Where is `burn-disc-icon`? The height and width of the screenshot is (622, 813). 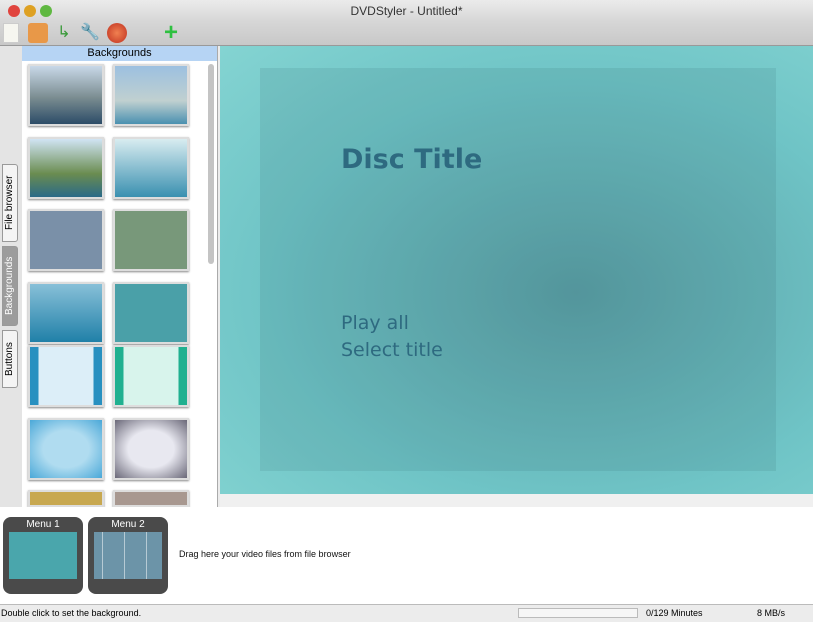 burn-disc-icon is located at coordinates (117, 33).